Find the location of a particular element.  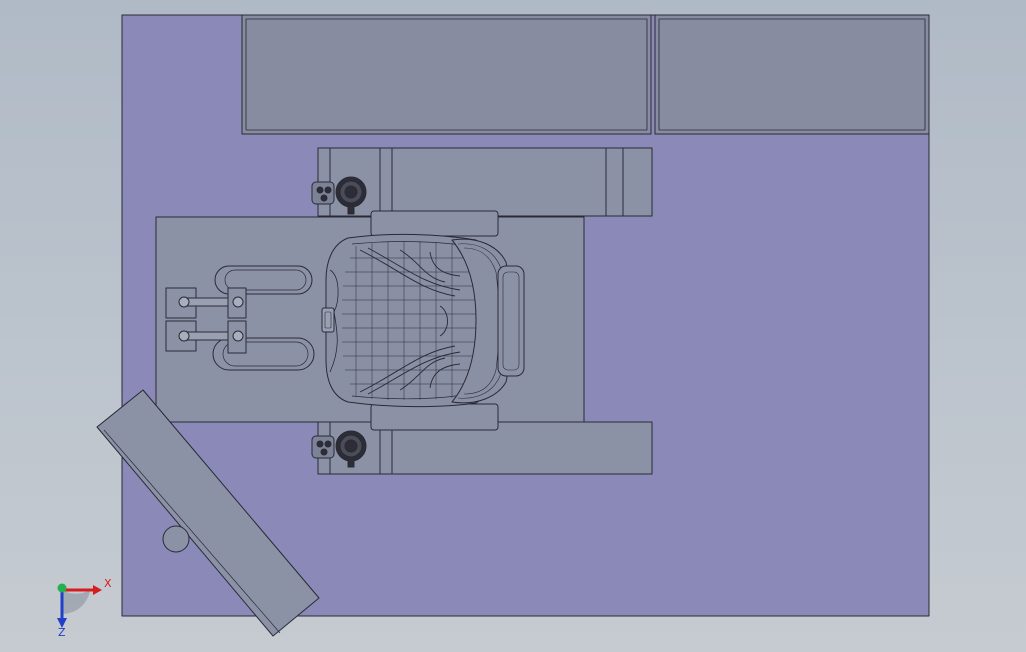

frame-upper-rail is located at coordinates (485, 182).